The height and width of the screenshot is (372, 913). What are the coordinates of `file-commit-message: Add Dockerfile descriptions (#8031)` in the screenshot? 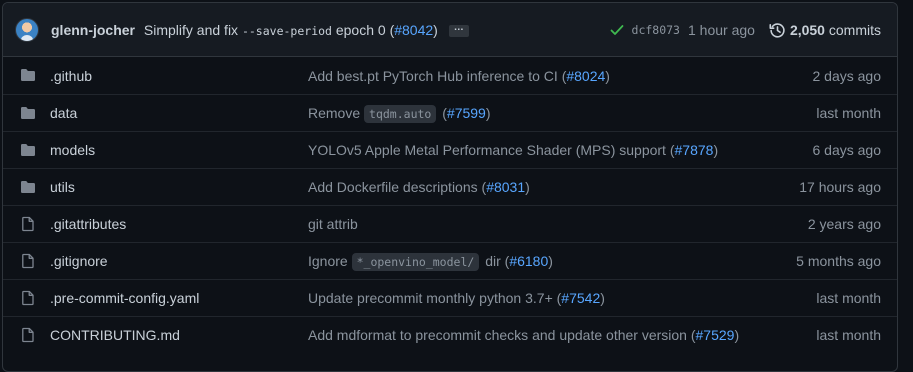 It's located at (419, 187).